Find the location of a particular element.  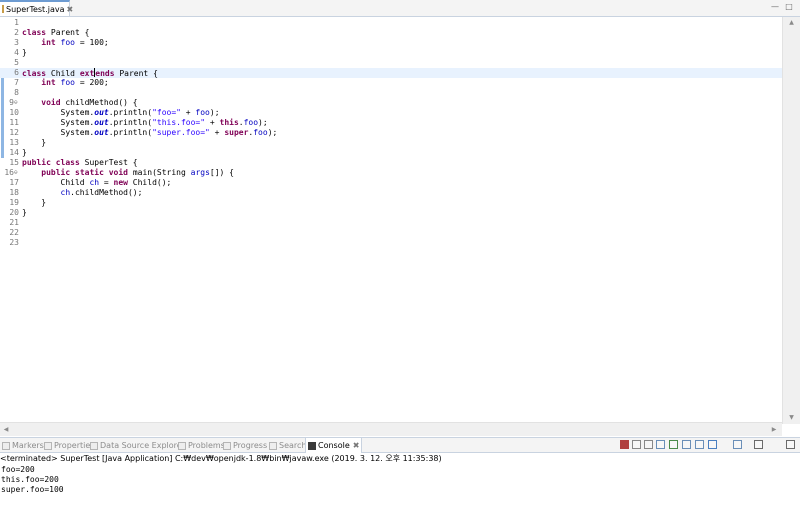

show-console-on-output-icon is located at coordinates (673, 444).